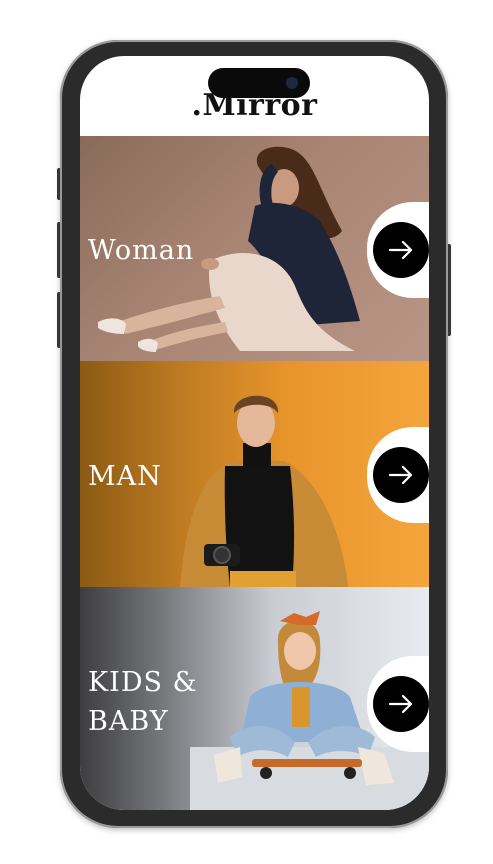  What do you see at coordinates (125, 476) in the screenshot?
I see `category-label-man: MAN` at bounding box center [125, 476].